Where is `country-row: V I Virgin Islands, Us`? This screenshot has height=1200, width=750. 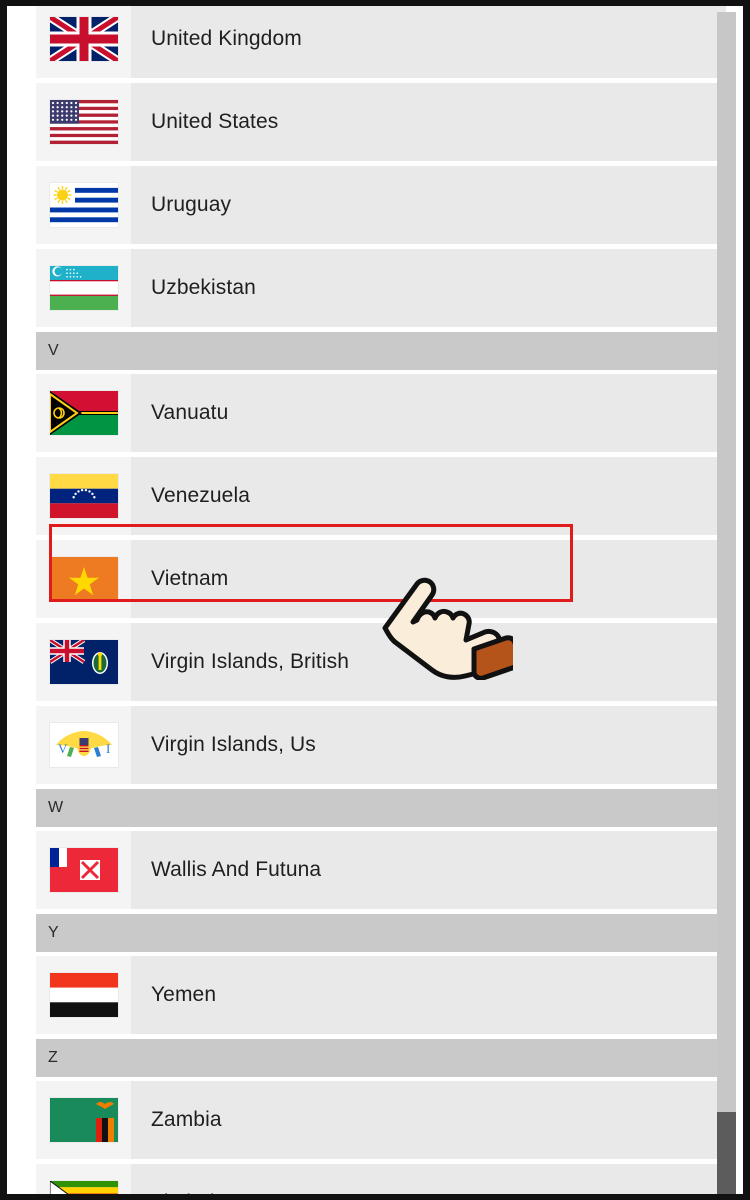 country-row: V I Virgin Islands, Us is located at coordinates (381, 745).